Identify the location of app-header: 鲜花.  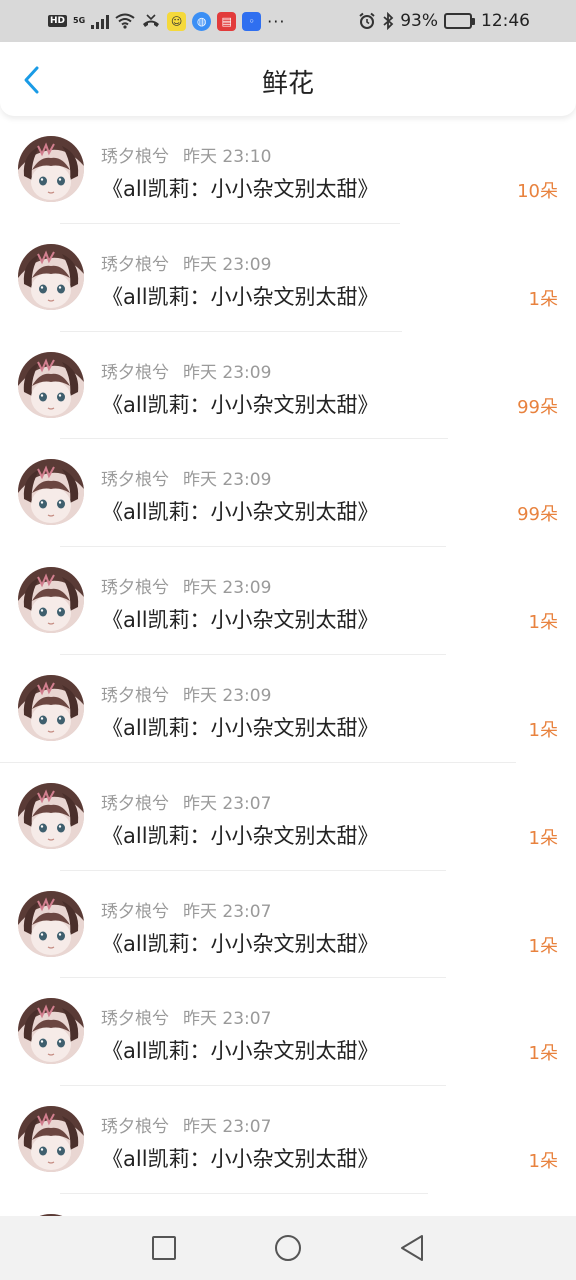
(288, 79).